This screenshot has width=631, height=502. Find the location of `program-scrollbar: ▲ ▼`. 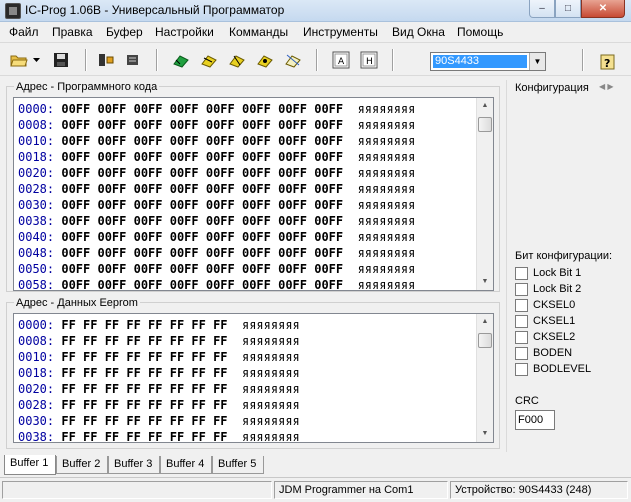

program-scrollbar: ▲ ▼ is located at coordinates (484, 194).